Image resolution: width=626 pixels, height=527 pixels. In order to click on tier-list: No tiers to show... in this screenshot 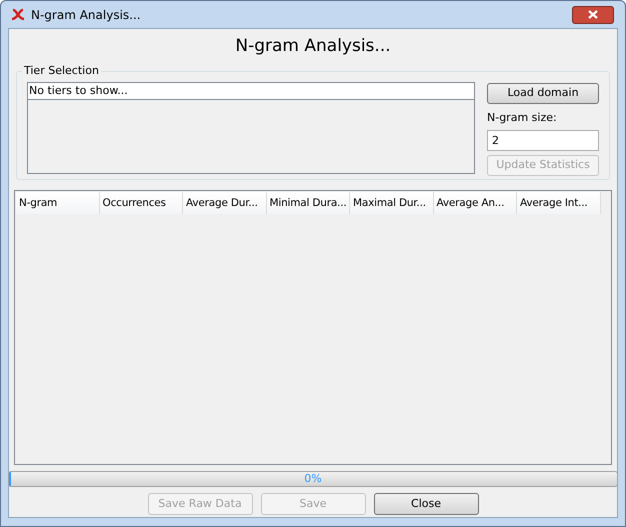, I will do `click(251, 128)`.